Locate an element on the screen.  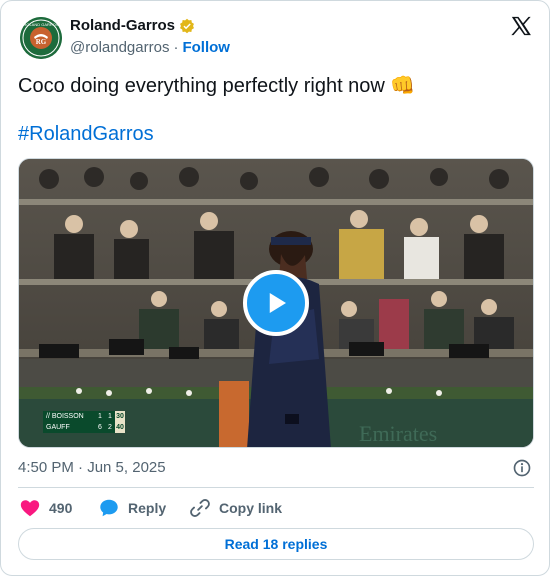
svg-text: ROLAND GARROS is located at coordinates (40, 24).